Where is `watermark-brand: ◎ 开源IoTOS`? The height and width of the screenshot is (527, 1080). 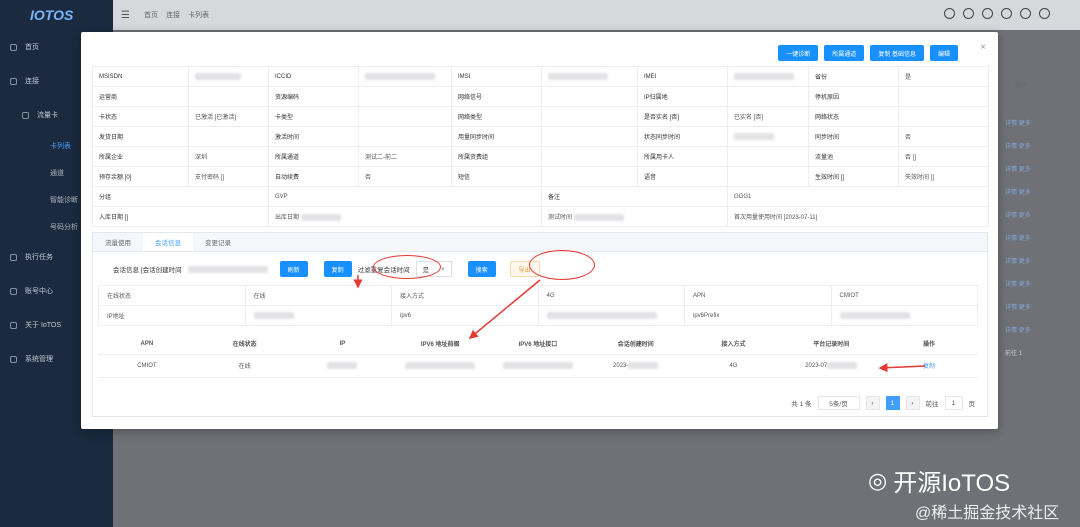 watermark-brand: ◎ 开源IoTOS is located at coordinates (939, 480).